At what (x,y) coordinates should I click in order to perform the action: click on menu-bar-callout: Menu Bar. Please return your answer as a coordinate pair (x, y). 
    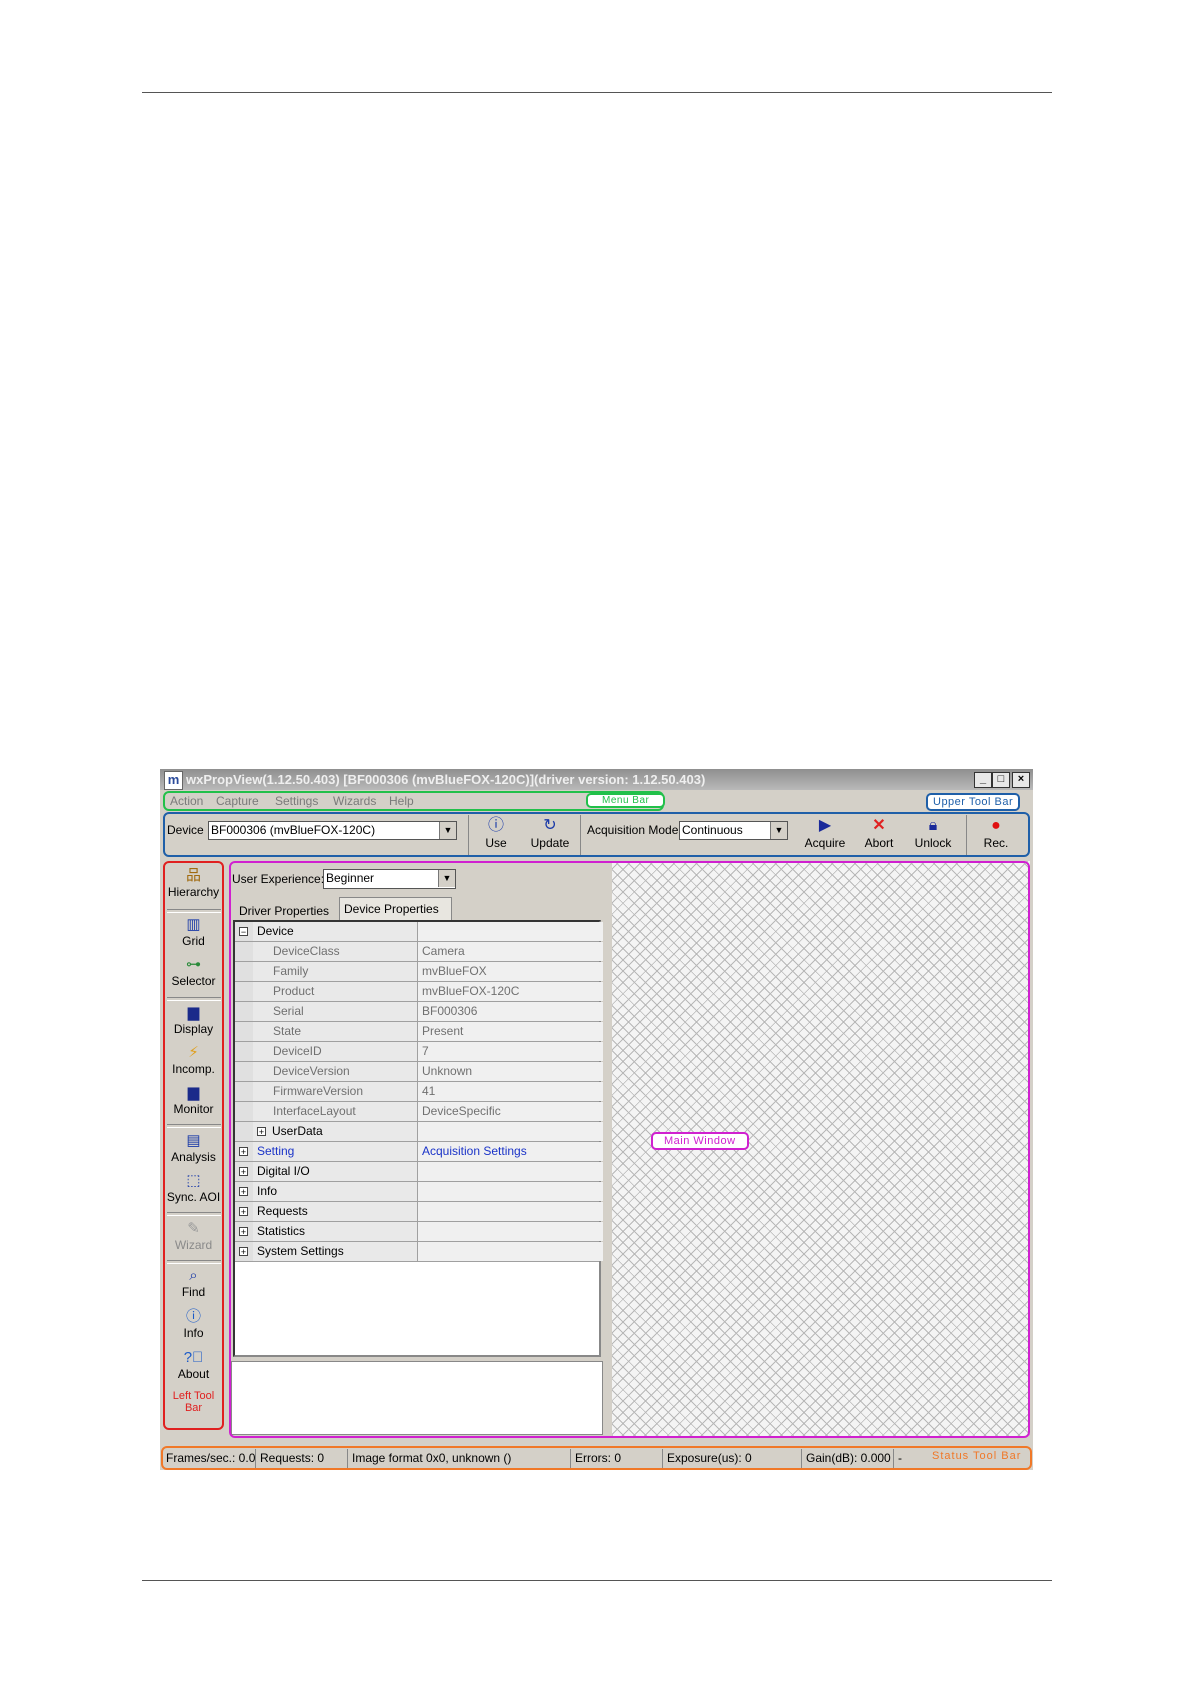
    Looking at the image, I should click on (626, 800).